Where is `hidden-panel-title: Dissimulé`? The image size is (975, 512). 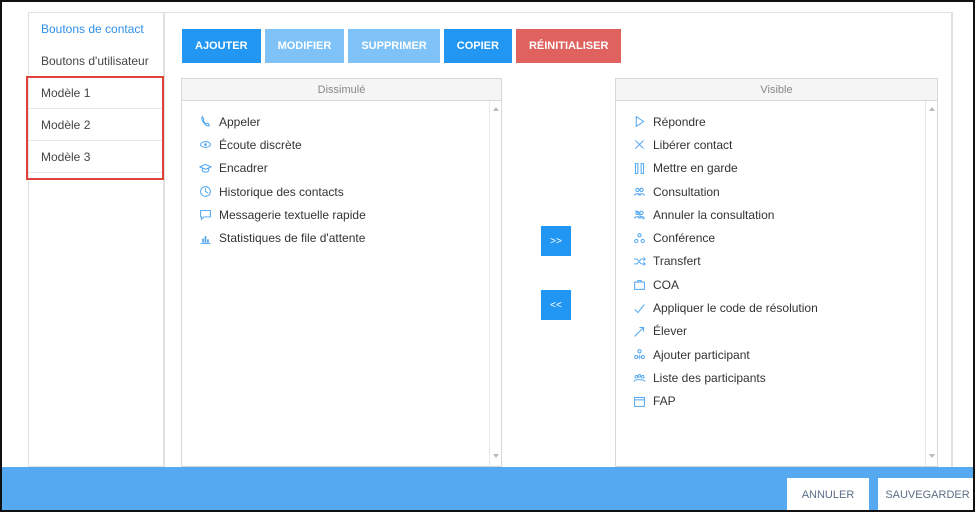 hidden-panel-title: Dissimulé is located at coordinates (341, 90).